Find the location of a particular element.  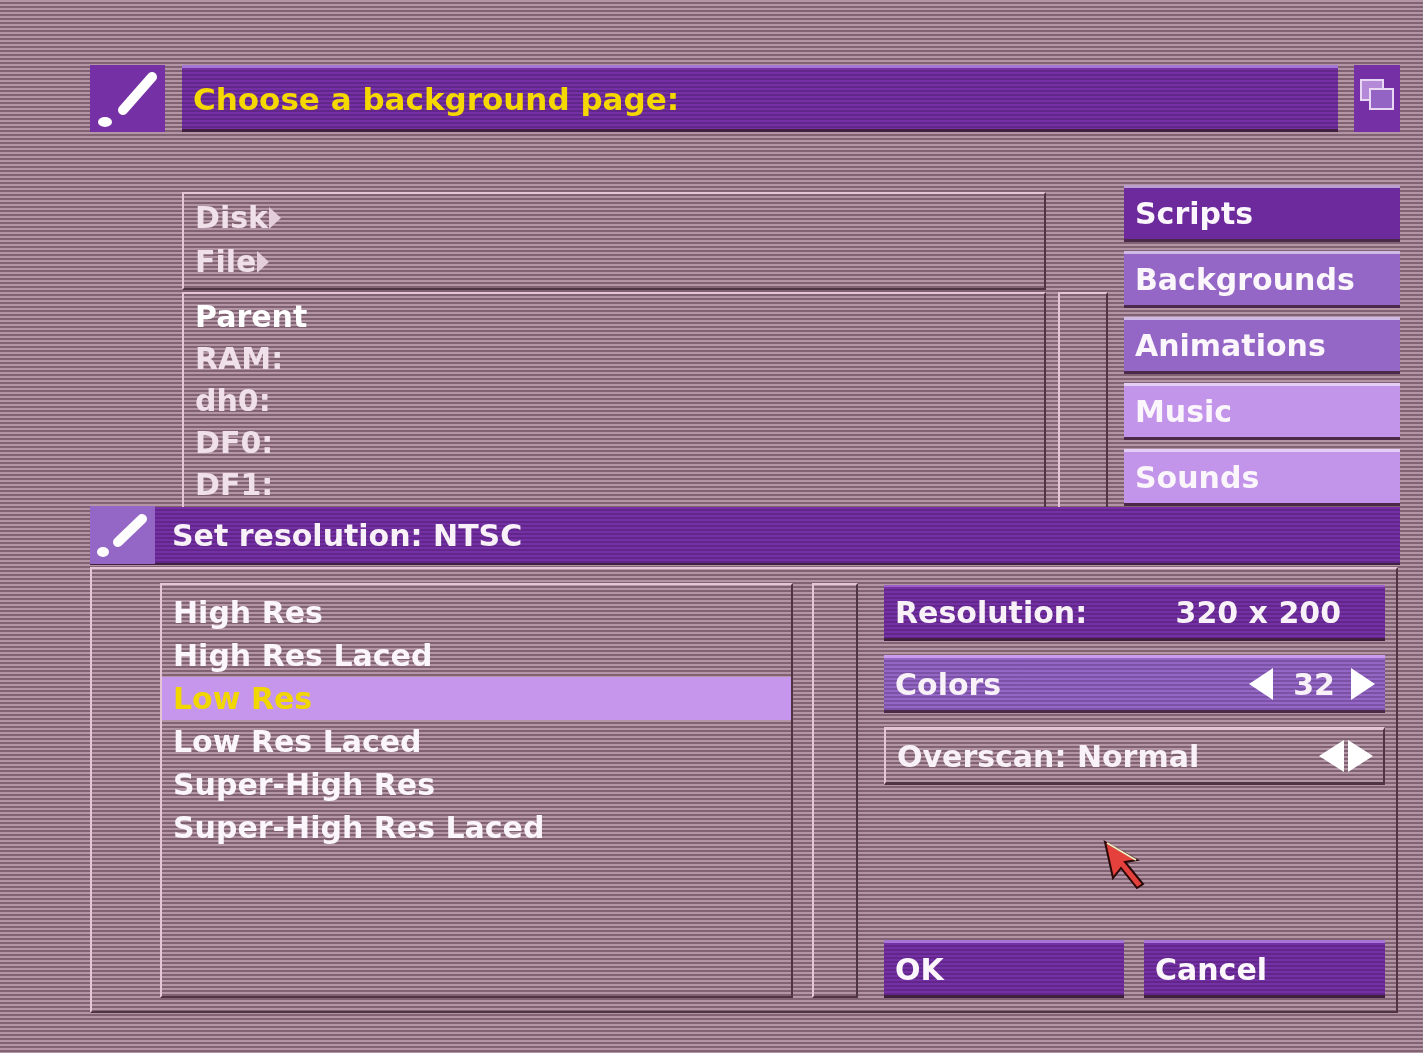

list-item: Super-High Res is located at coordinates (476, 784).